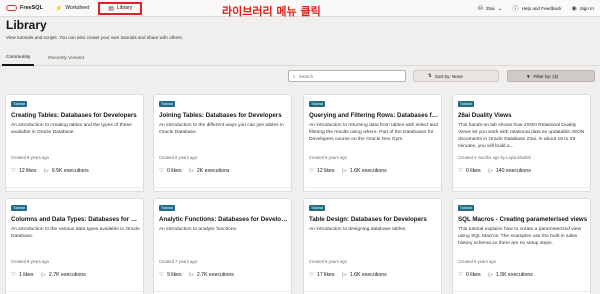  Describe the element at coordinates (174, 275) in the screenshot. I see `likes-count: 9 likes` at that location.